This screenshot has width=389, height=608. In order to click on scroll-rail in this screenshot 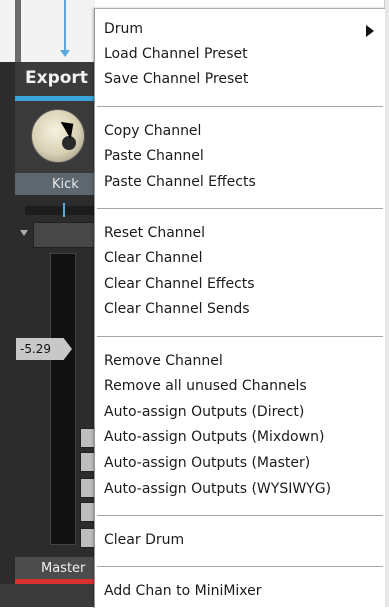, I will do `click(18, 31)`.